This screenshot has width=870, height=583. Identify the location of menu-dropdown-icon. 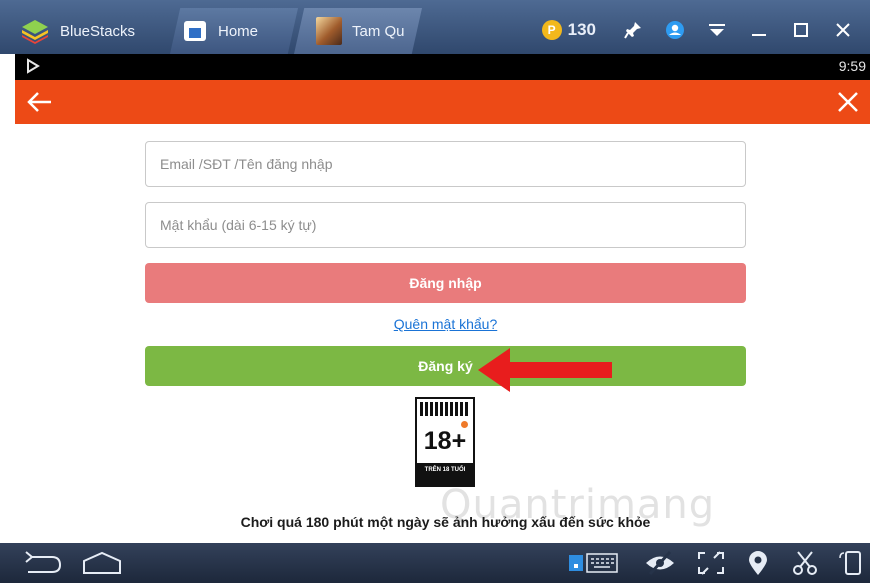
(717, 30).